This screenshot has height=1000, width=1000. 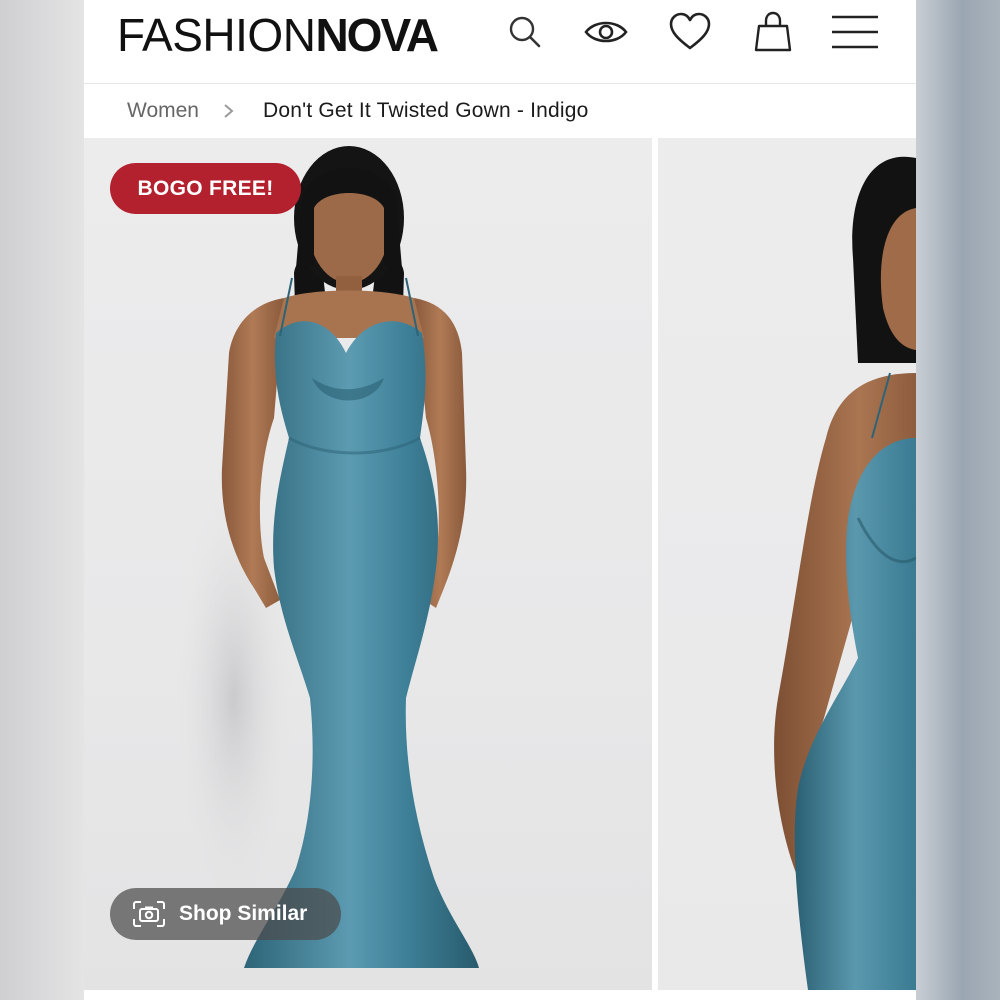 What do you see at coordinates (845, 573) in the screenshot?
I see `model-closeup-illustration` at bounding box center [845, 573].